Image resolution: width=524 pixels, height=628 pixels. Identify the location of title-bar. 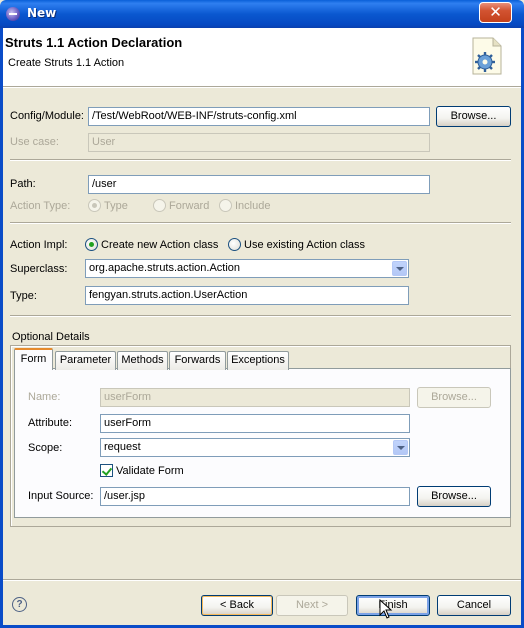
(262, 14).